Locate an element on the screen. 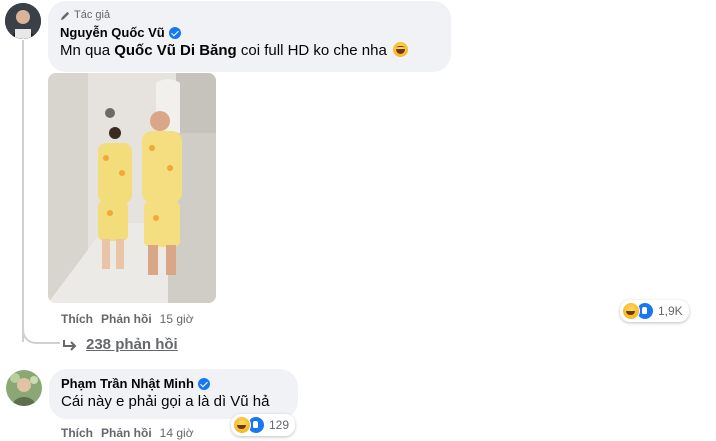 The width and height of the screenshot is (716, 441). mention-link: Quốc Vũ Di Băng is located at coordinates (175, 50).